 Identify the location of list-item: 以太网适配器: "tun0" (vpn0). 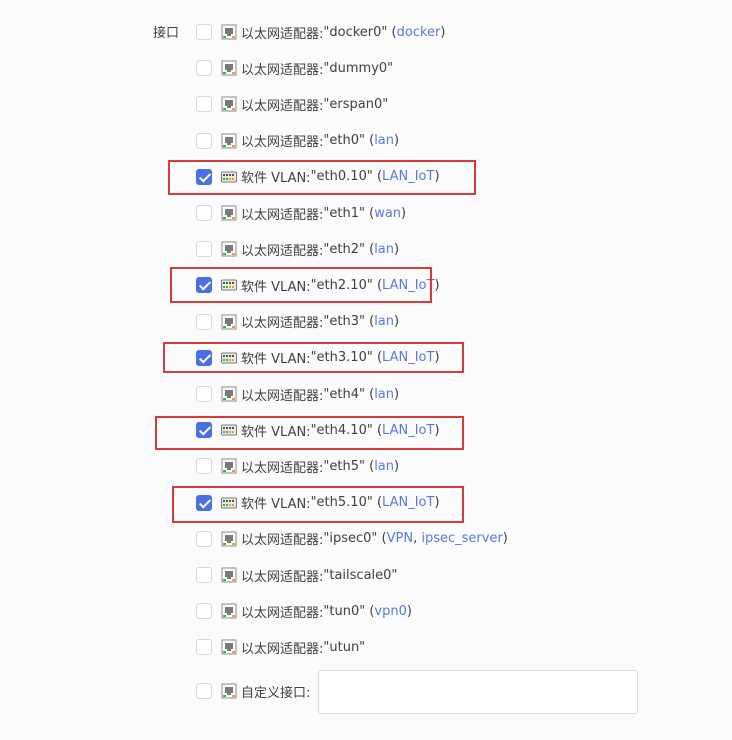
(304, 611).